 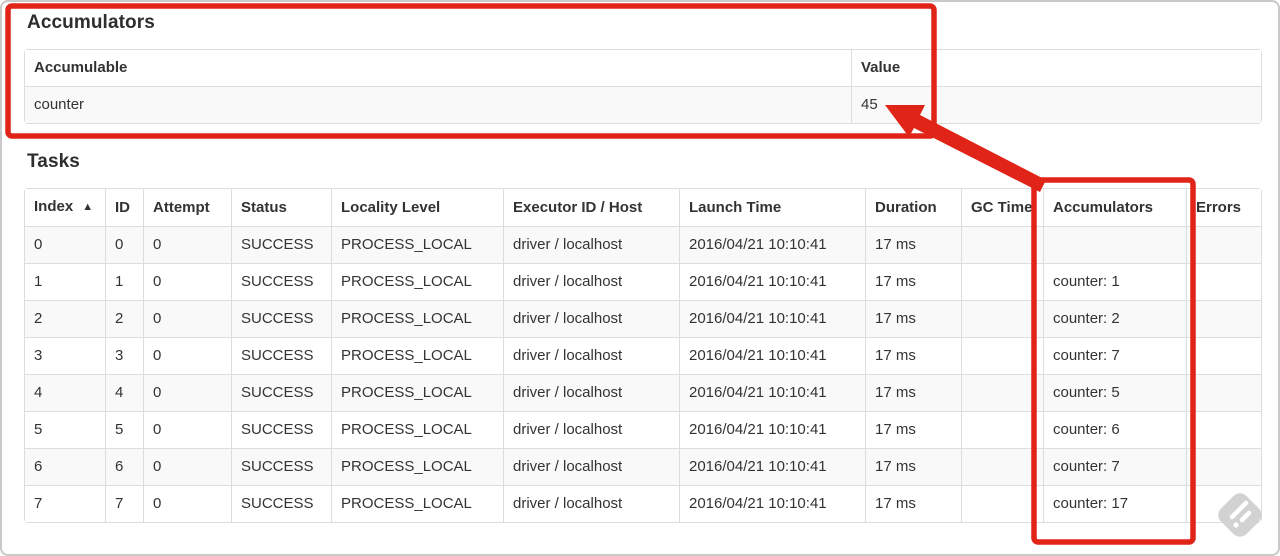 I want to click on cell-id: 5, so click(x=124, y=429).